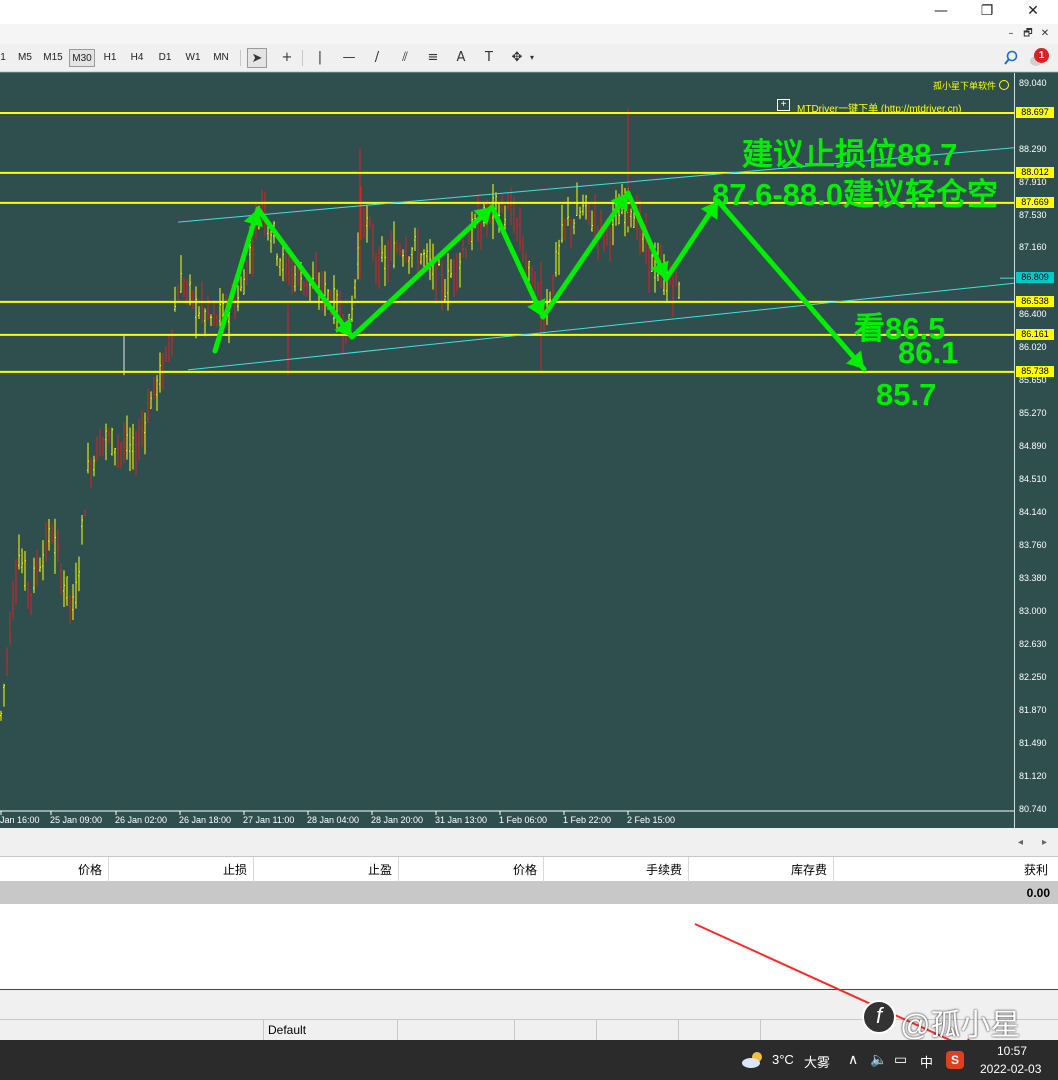 This screenshot has width=1058, height=1080. I want to click on speaker-icon: 🔈, so click(878, 1059).